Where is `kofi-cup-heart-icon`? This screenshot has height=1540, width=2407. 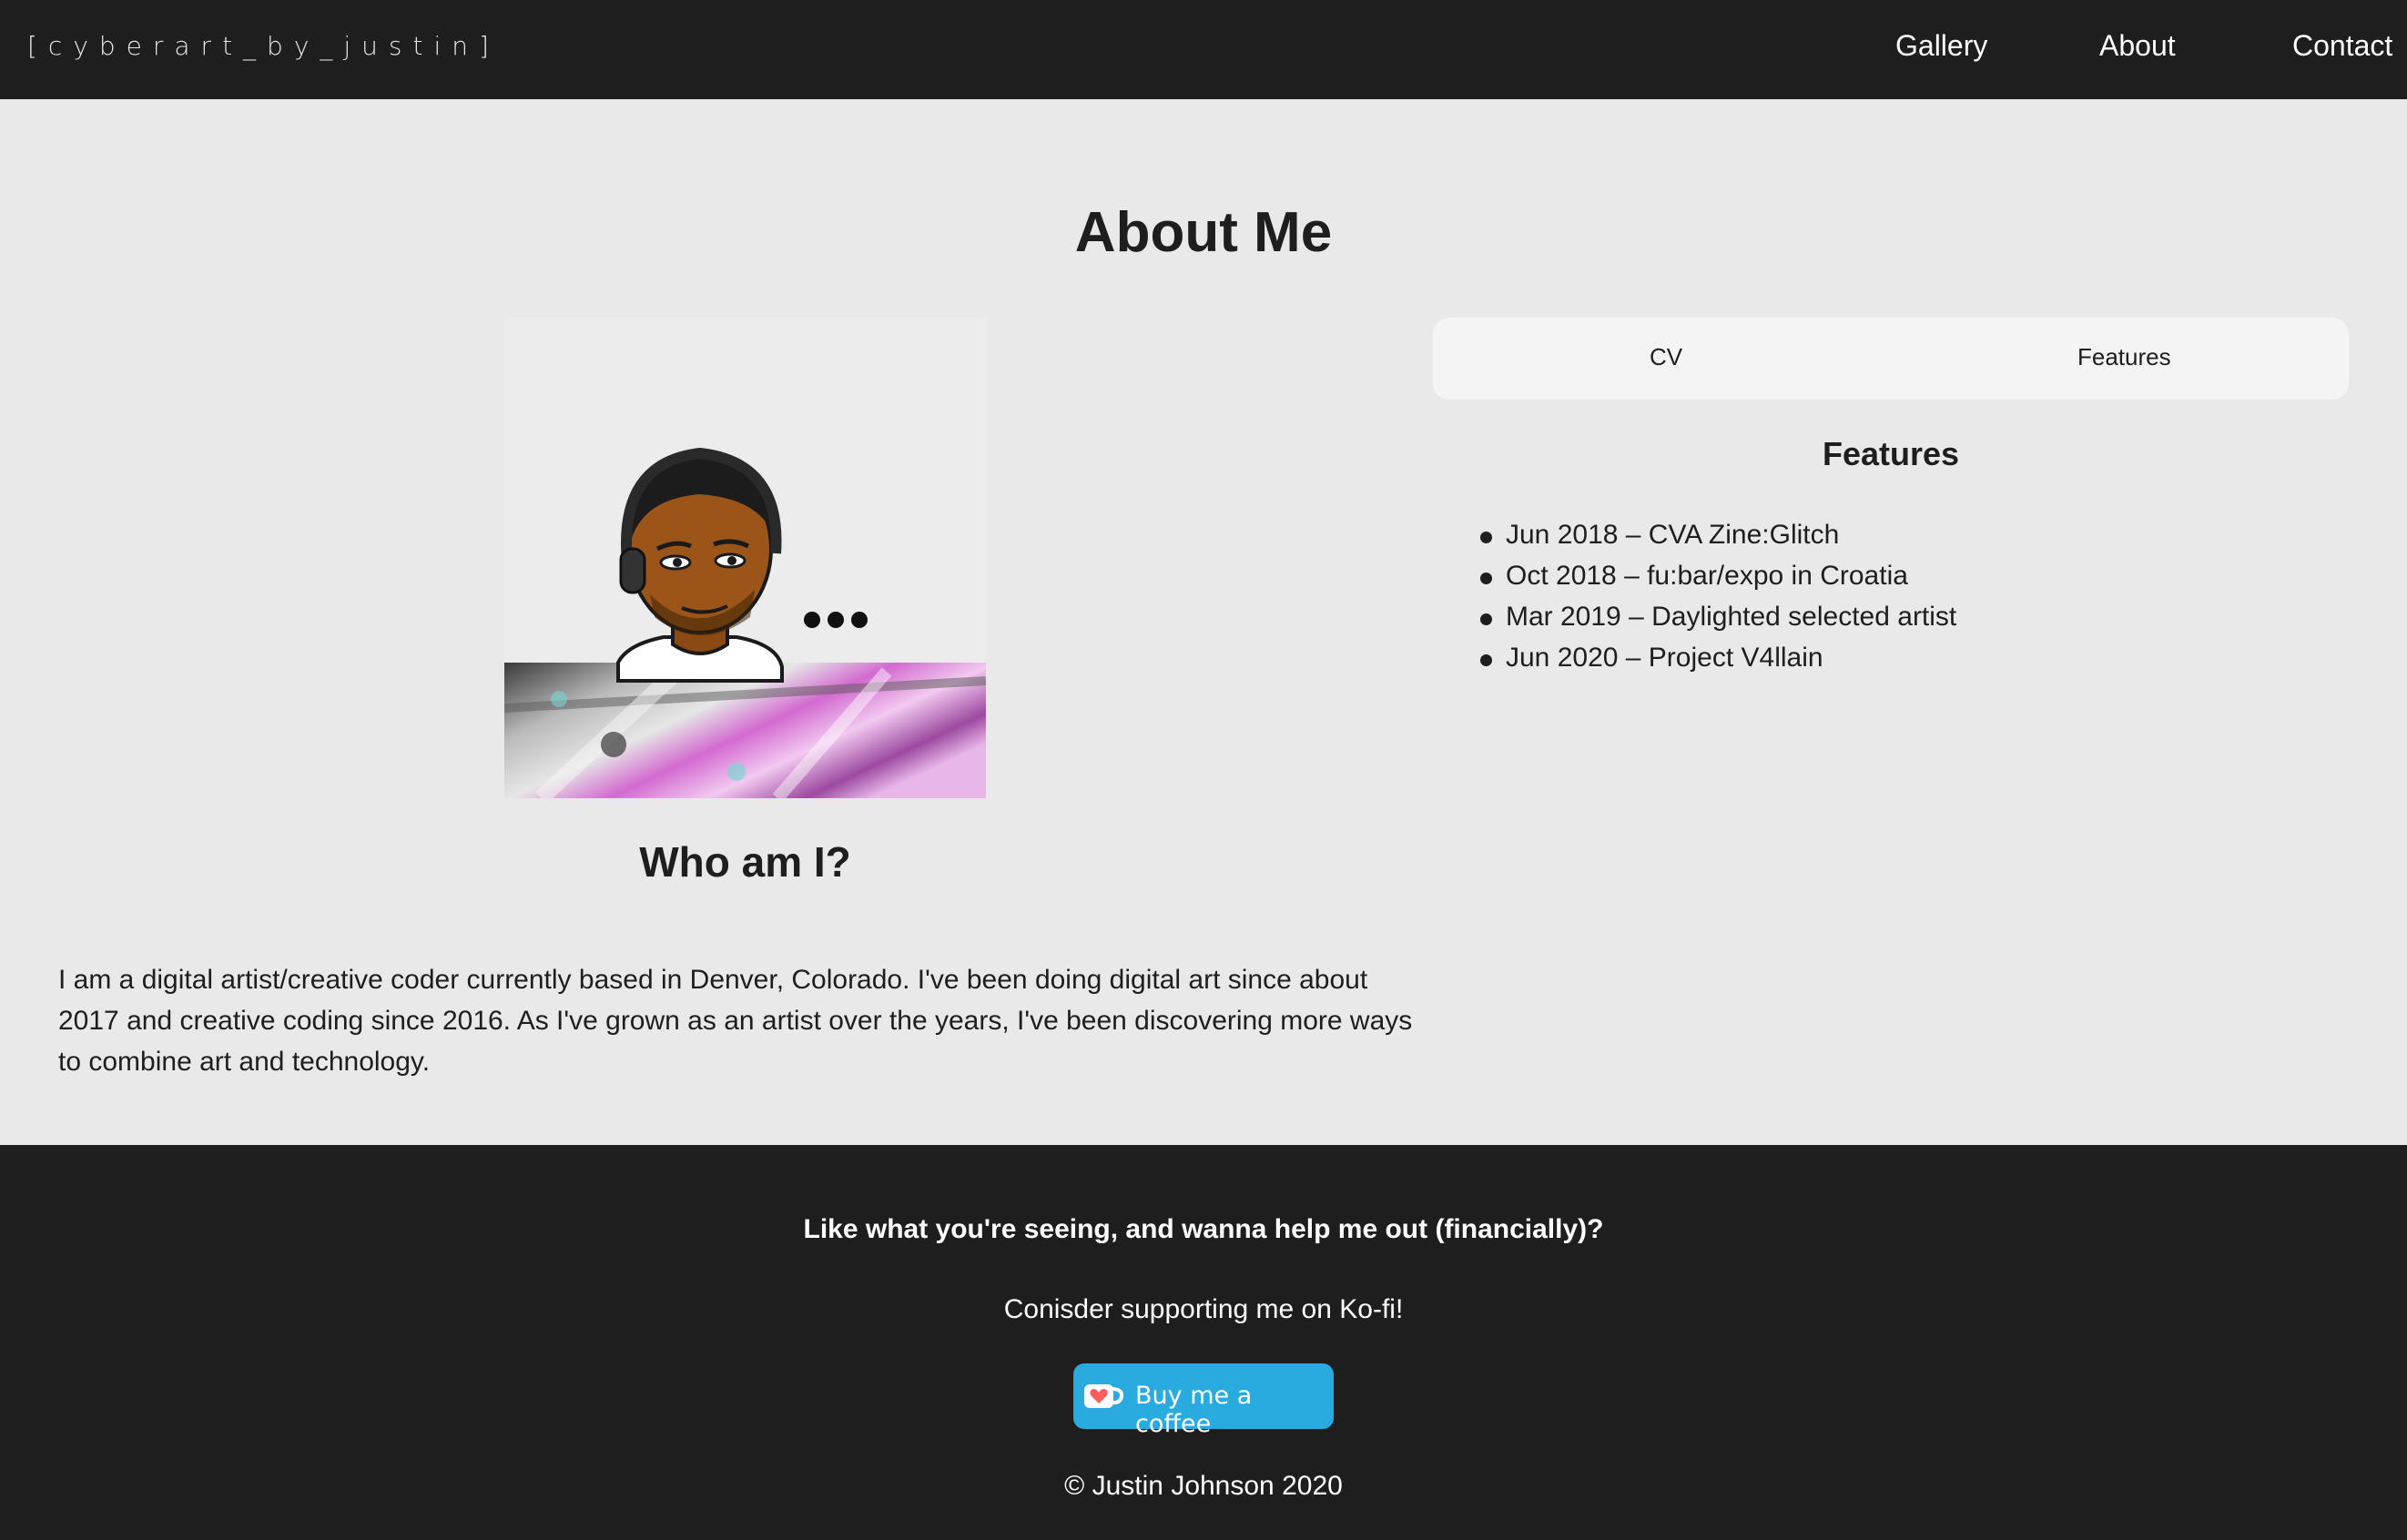 kofi-cup-heart-icon is located at coordinates (1103, 1398).